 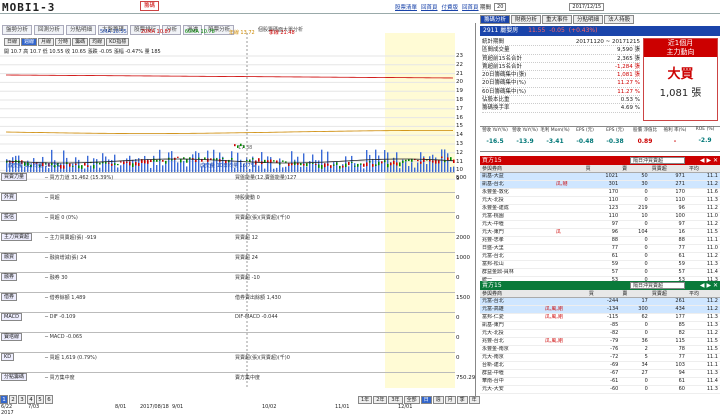 I want to click on table-row: 群益-中壢 -67 27 94 11.3, so click(x=600, y=373).